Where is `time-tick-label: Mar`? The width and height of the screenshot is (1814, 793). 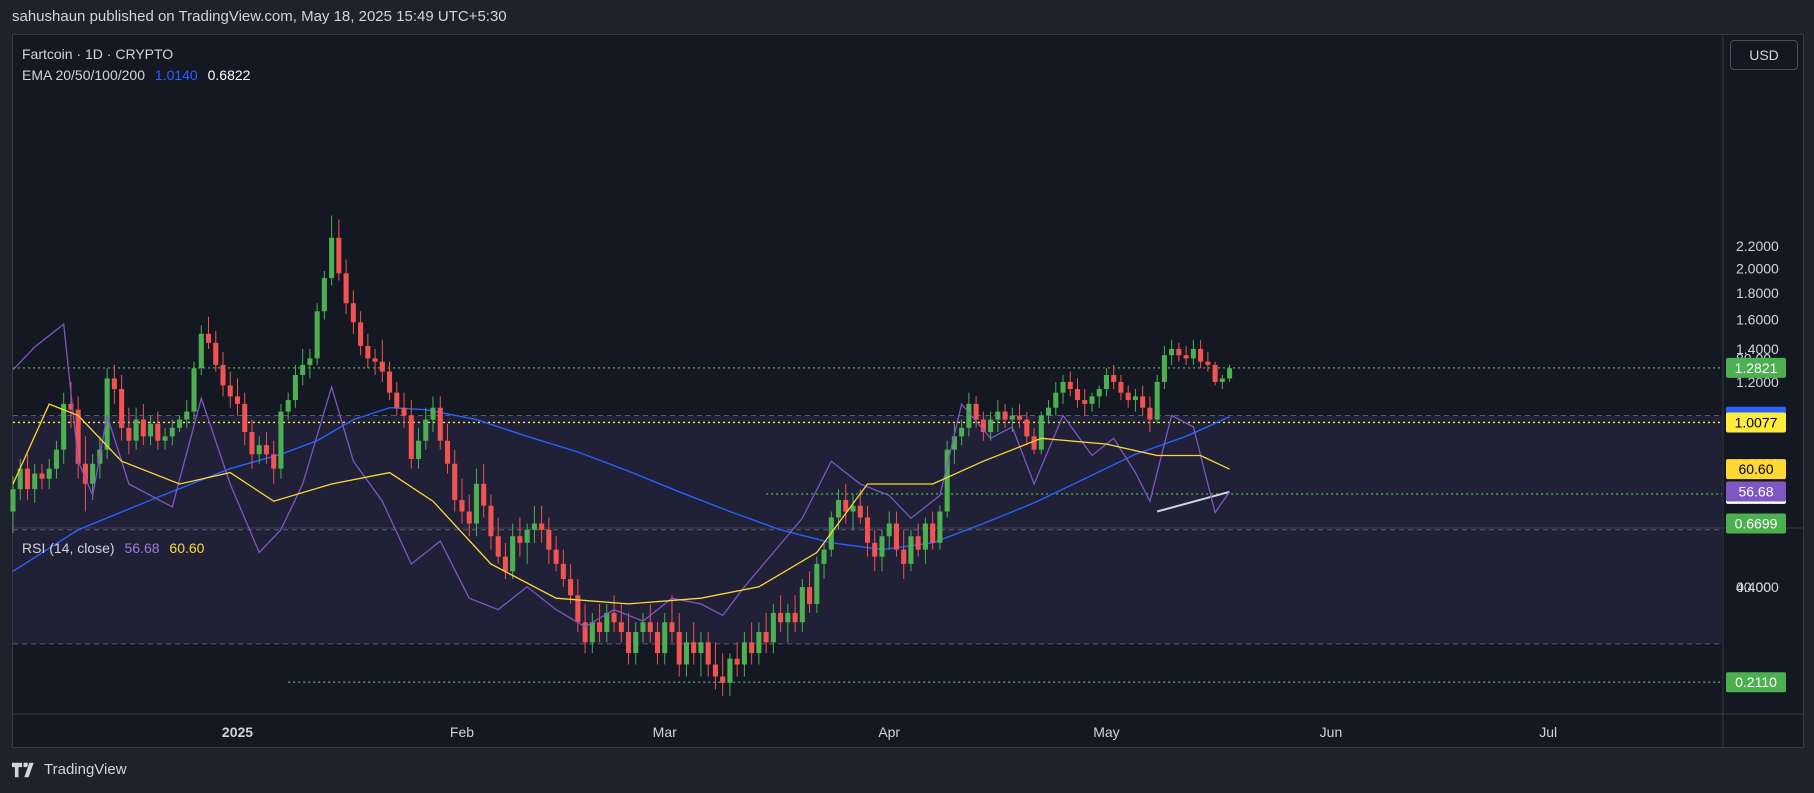 time-tick-label: Mar is located at coordinates (665, 732).